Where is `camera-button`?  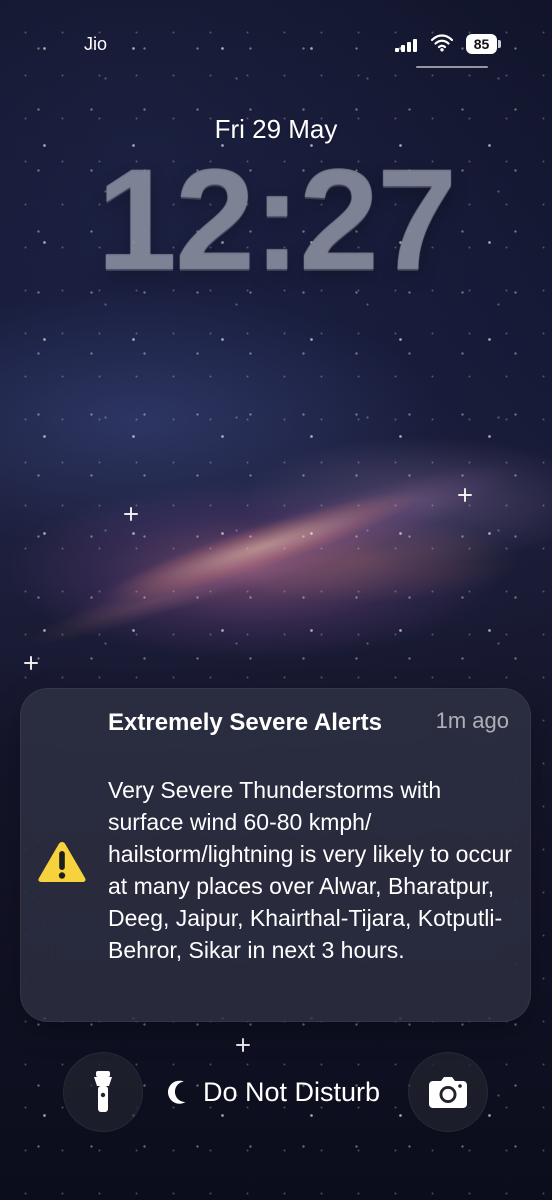
camera-button is located at coordinates (448, 1092).